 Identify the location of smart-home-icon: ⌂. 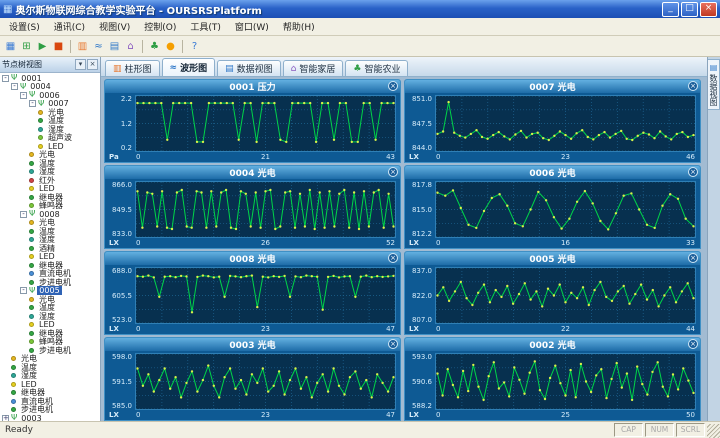
(130, 46).